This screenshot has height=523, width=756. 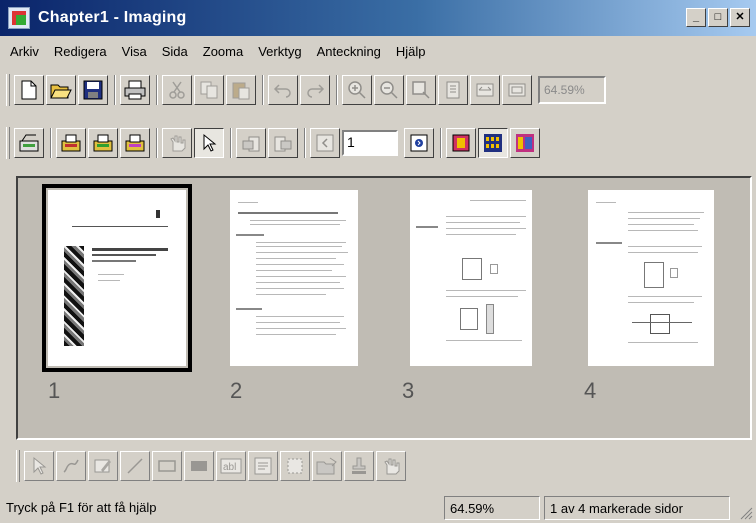 I want to click on insert-scan-icon, so click(x=103, y=143).